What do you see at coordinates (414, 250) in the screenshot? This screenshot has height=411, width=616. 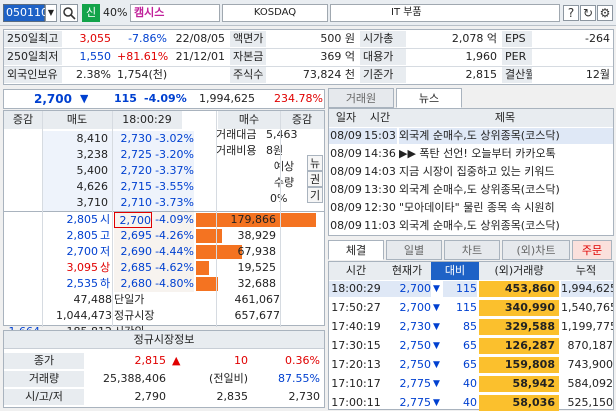 I see `tab-daily: 일별` at bounding box center [414, 250].